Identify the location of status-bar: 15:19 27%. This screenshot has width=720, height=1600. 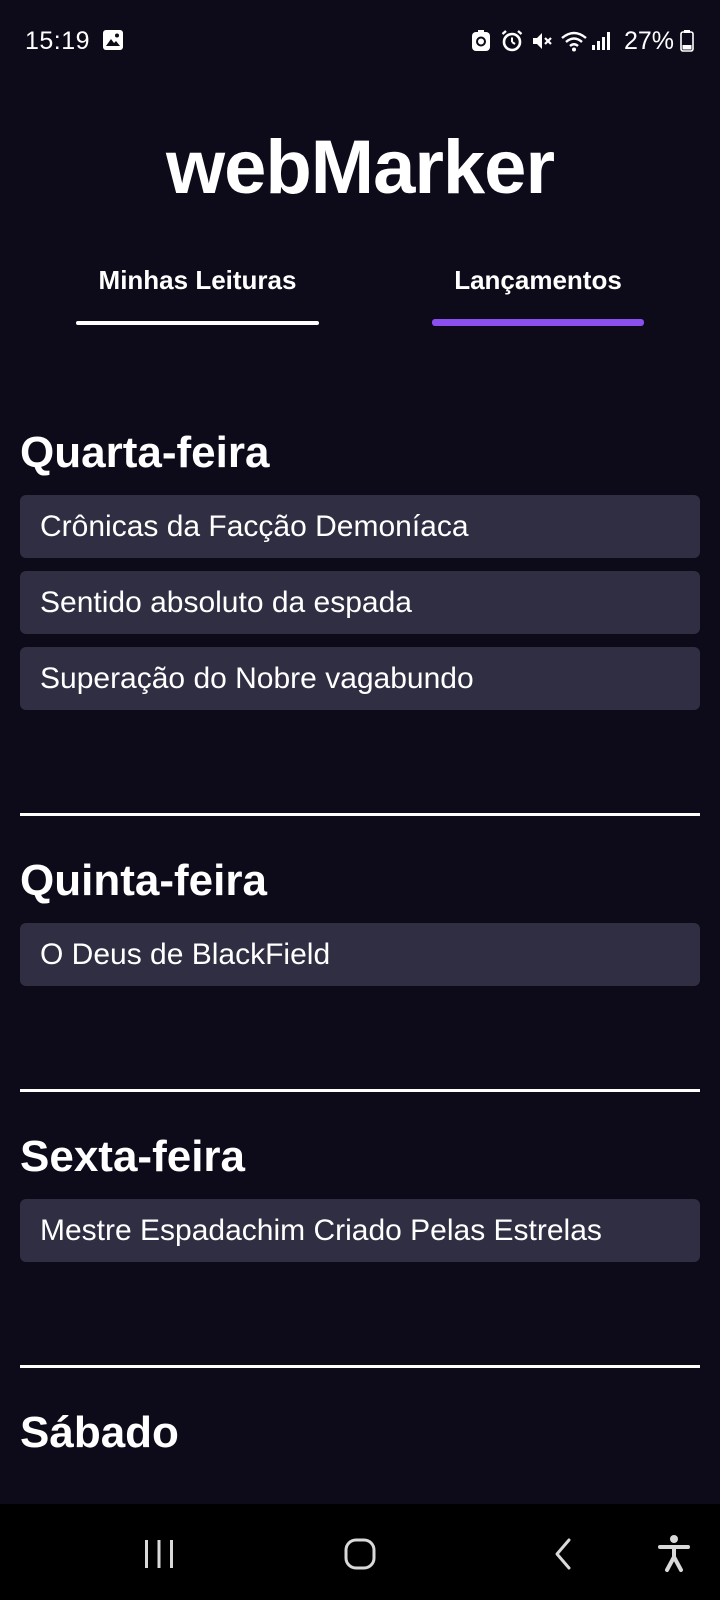
(360, 41).